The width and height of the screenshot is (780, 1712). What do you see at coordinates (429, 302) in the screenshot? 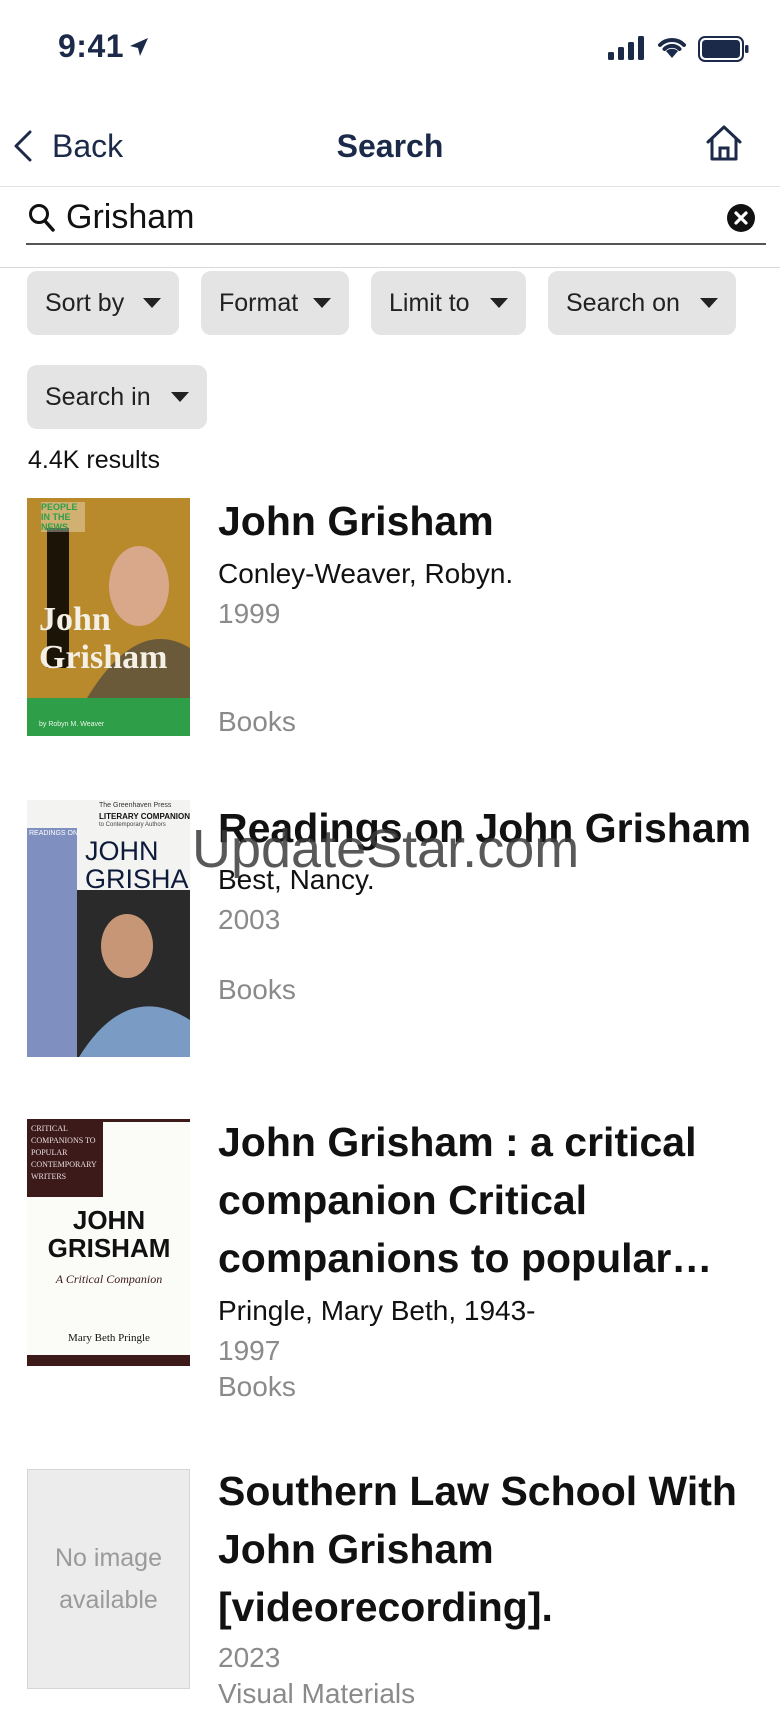
I see `filter-label: Limit to` at bounding box center [429, 302].